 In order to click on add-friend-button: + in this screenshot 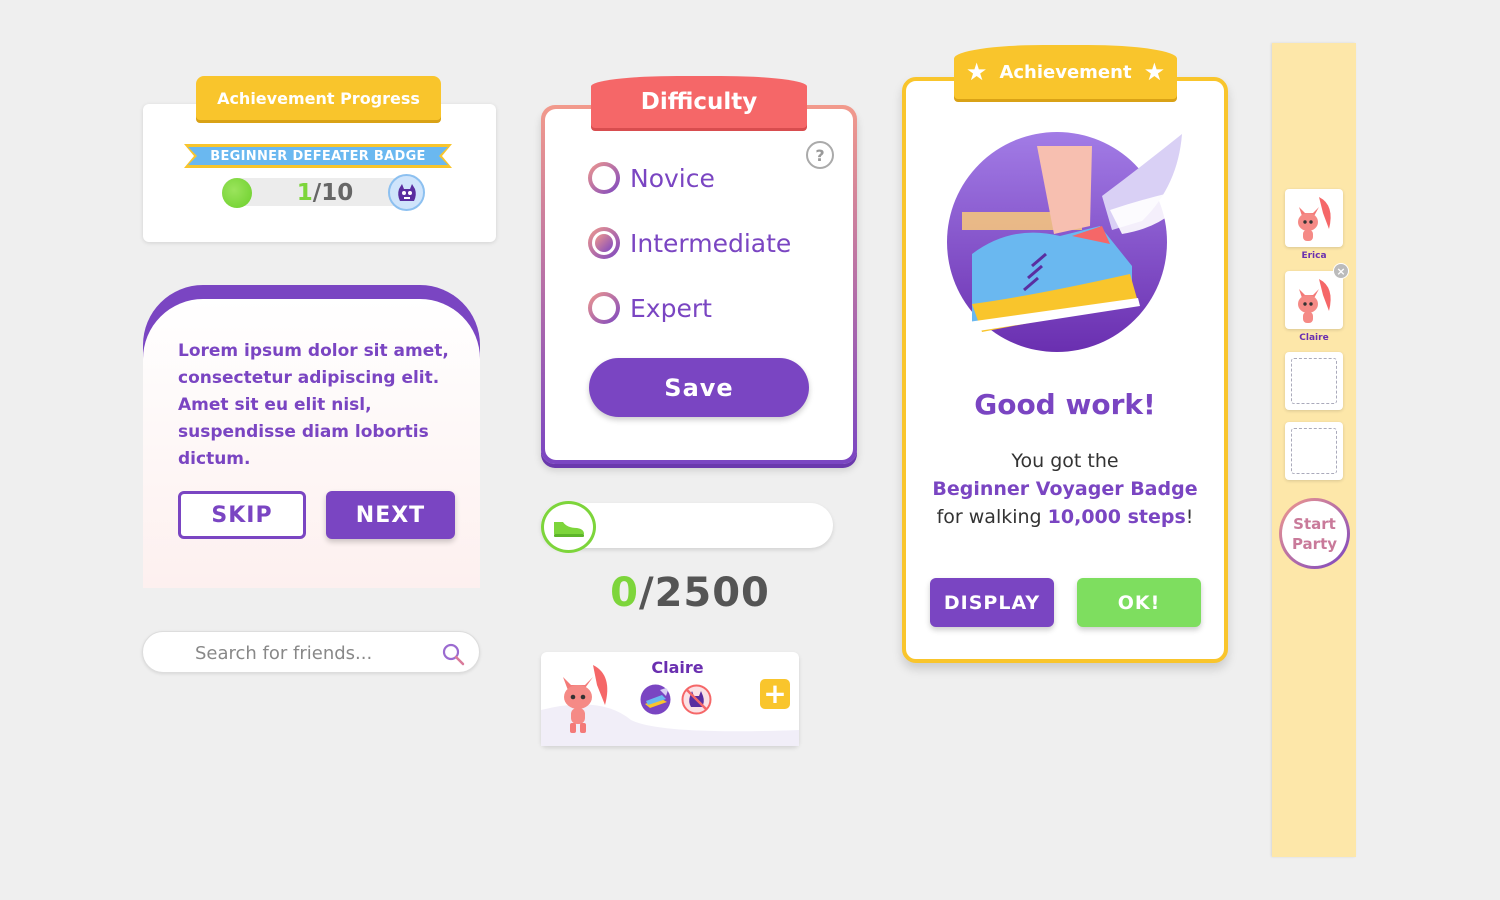, I will do `click(775, 694)`.